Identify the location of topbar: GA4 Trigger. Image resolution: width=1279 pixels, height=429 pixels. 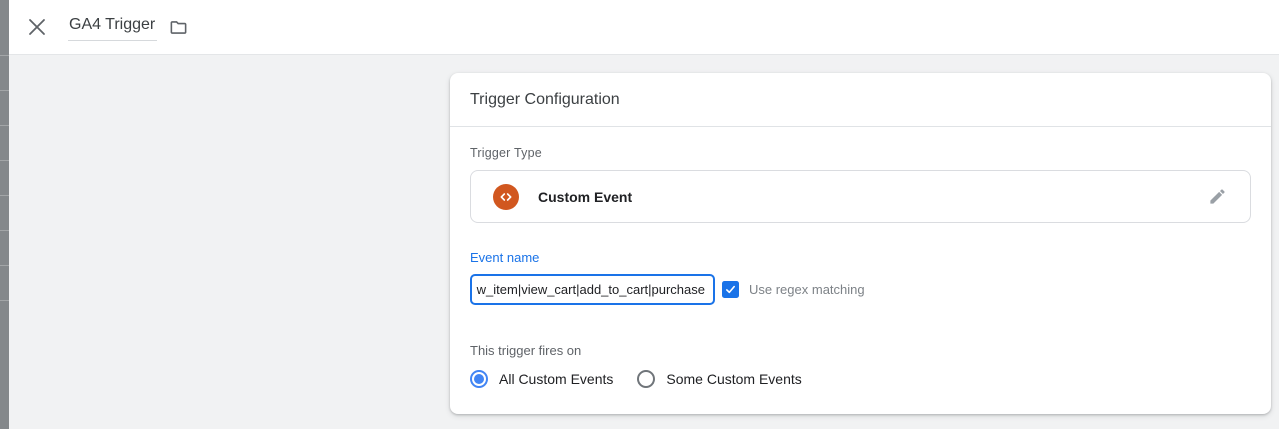
(644, 27).